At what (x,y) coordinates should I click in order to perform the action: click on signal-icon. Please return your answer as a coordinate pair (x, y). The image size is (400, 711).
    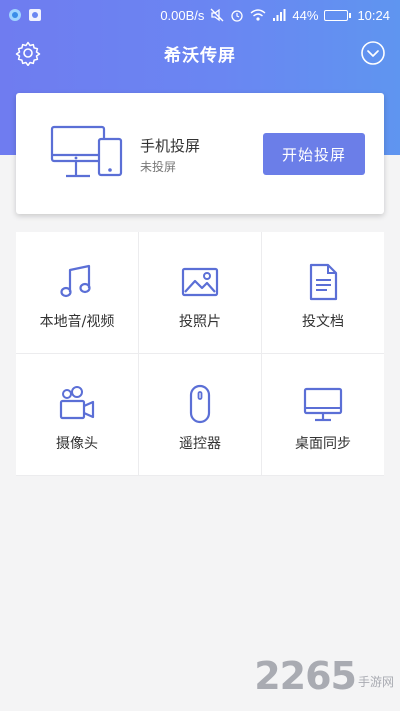
    Looking at the image, I should click on (279, 15).